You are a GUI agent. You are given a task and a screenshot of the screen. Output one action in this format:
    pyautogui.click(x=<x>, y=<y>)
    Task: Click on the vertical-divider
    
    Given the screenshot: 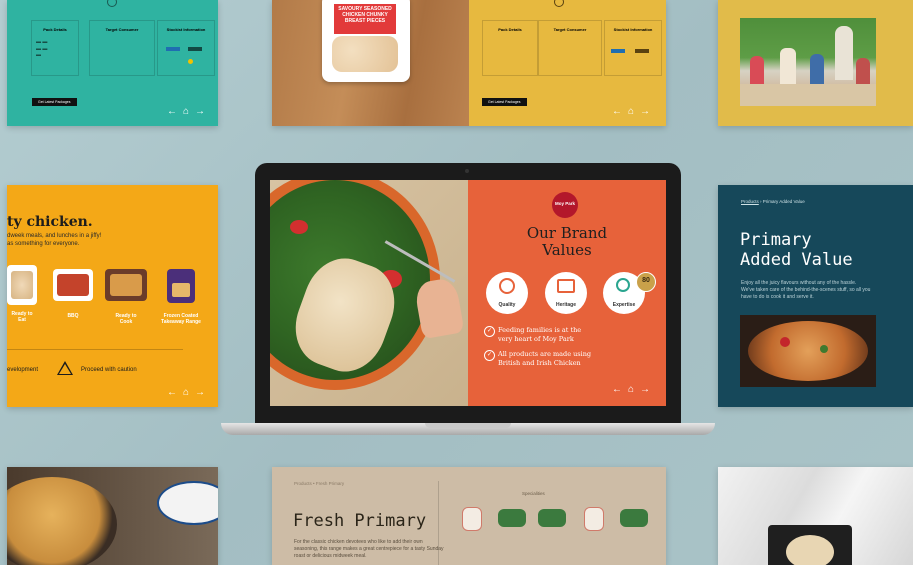 What is the action you would take?
    pyautogui.click(x=438, y=523)
    